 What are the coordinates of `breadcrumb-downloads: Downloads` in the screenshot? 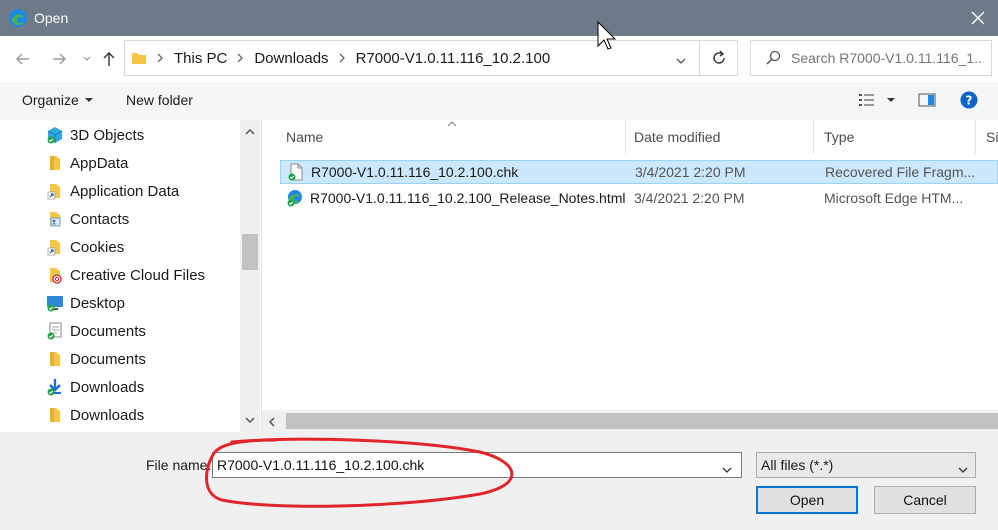 It's located at (291, 58).